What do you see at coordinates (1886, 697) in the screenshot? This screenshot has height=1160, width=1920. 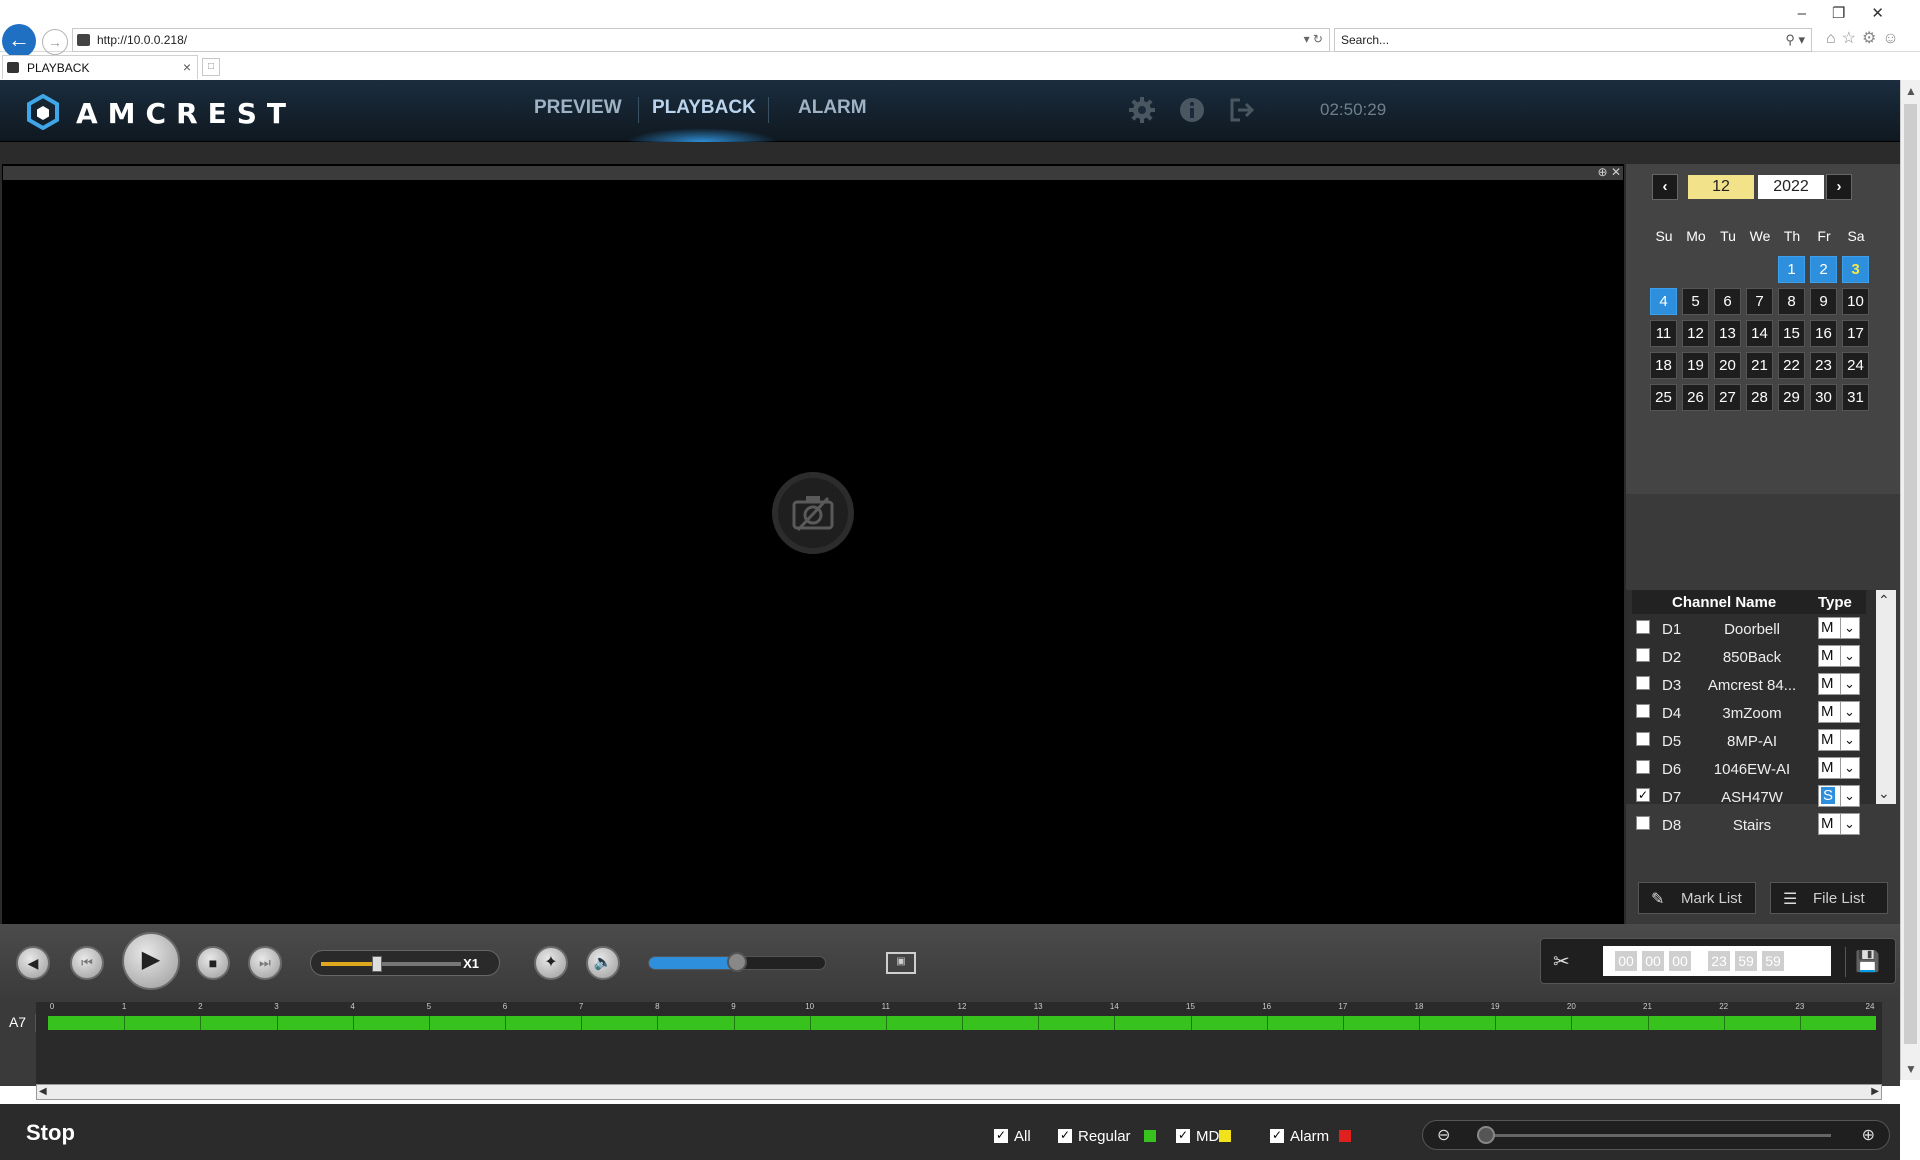 I see `channel-list-scrollbar: ⌃ ⌄` at bounding box center [1886, 697].